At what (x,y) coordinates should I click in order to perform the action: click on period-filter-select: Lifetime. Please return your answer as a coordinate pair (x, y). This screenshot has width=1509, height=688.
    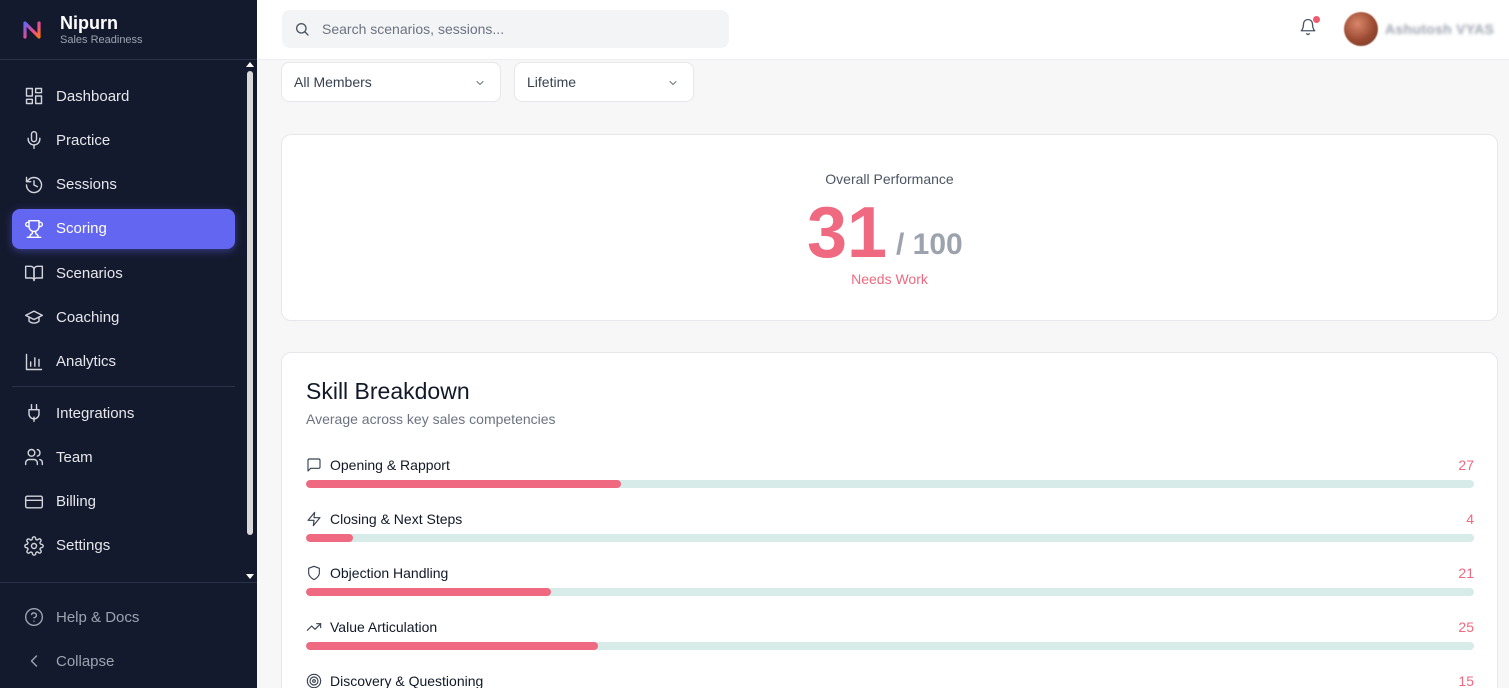
    Looking at the image, I should click on (604, 82).